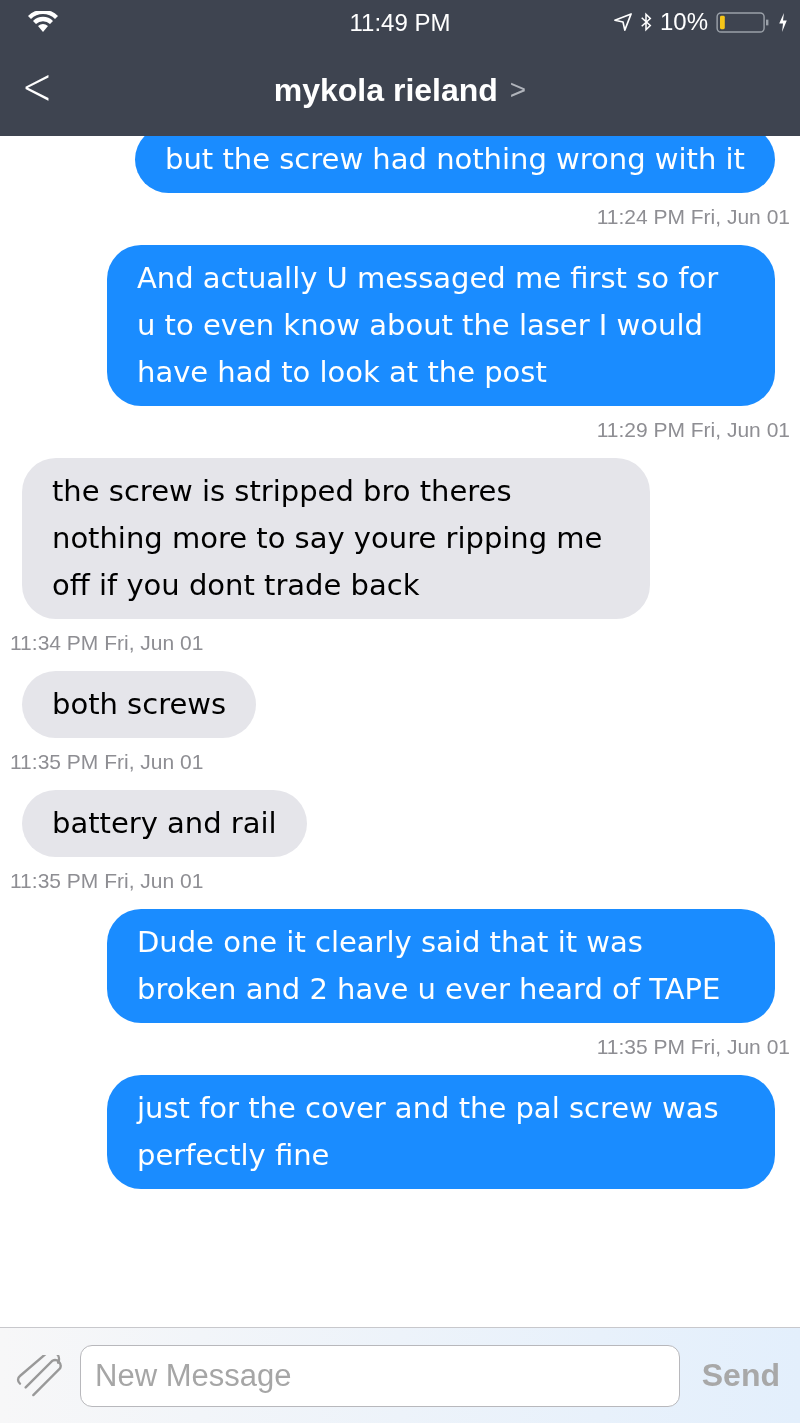 This screenshot has height=1423, width=800. What do you see at coordinates (455, 164) in the screenshot?
I see `message-bubble: but the screw had nothing wrong with it` at bounding box center [455, 164].